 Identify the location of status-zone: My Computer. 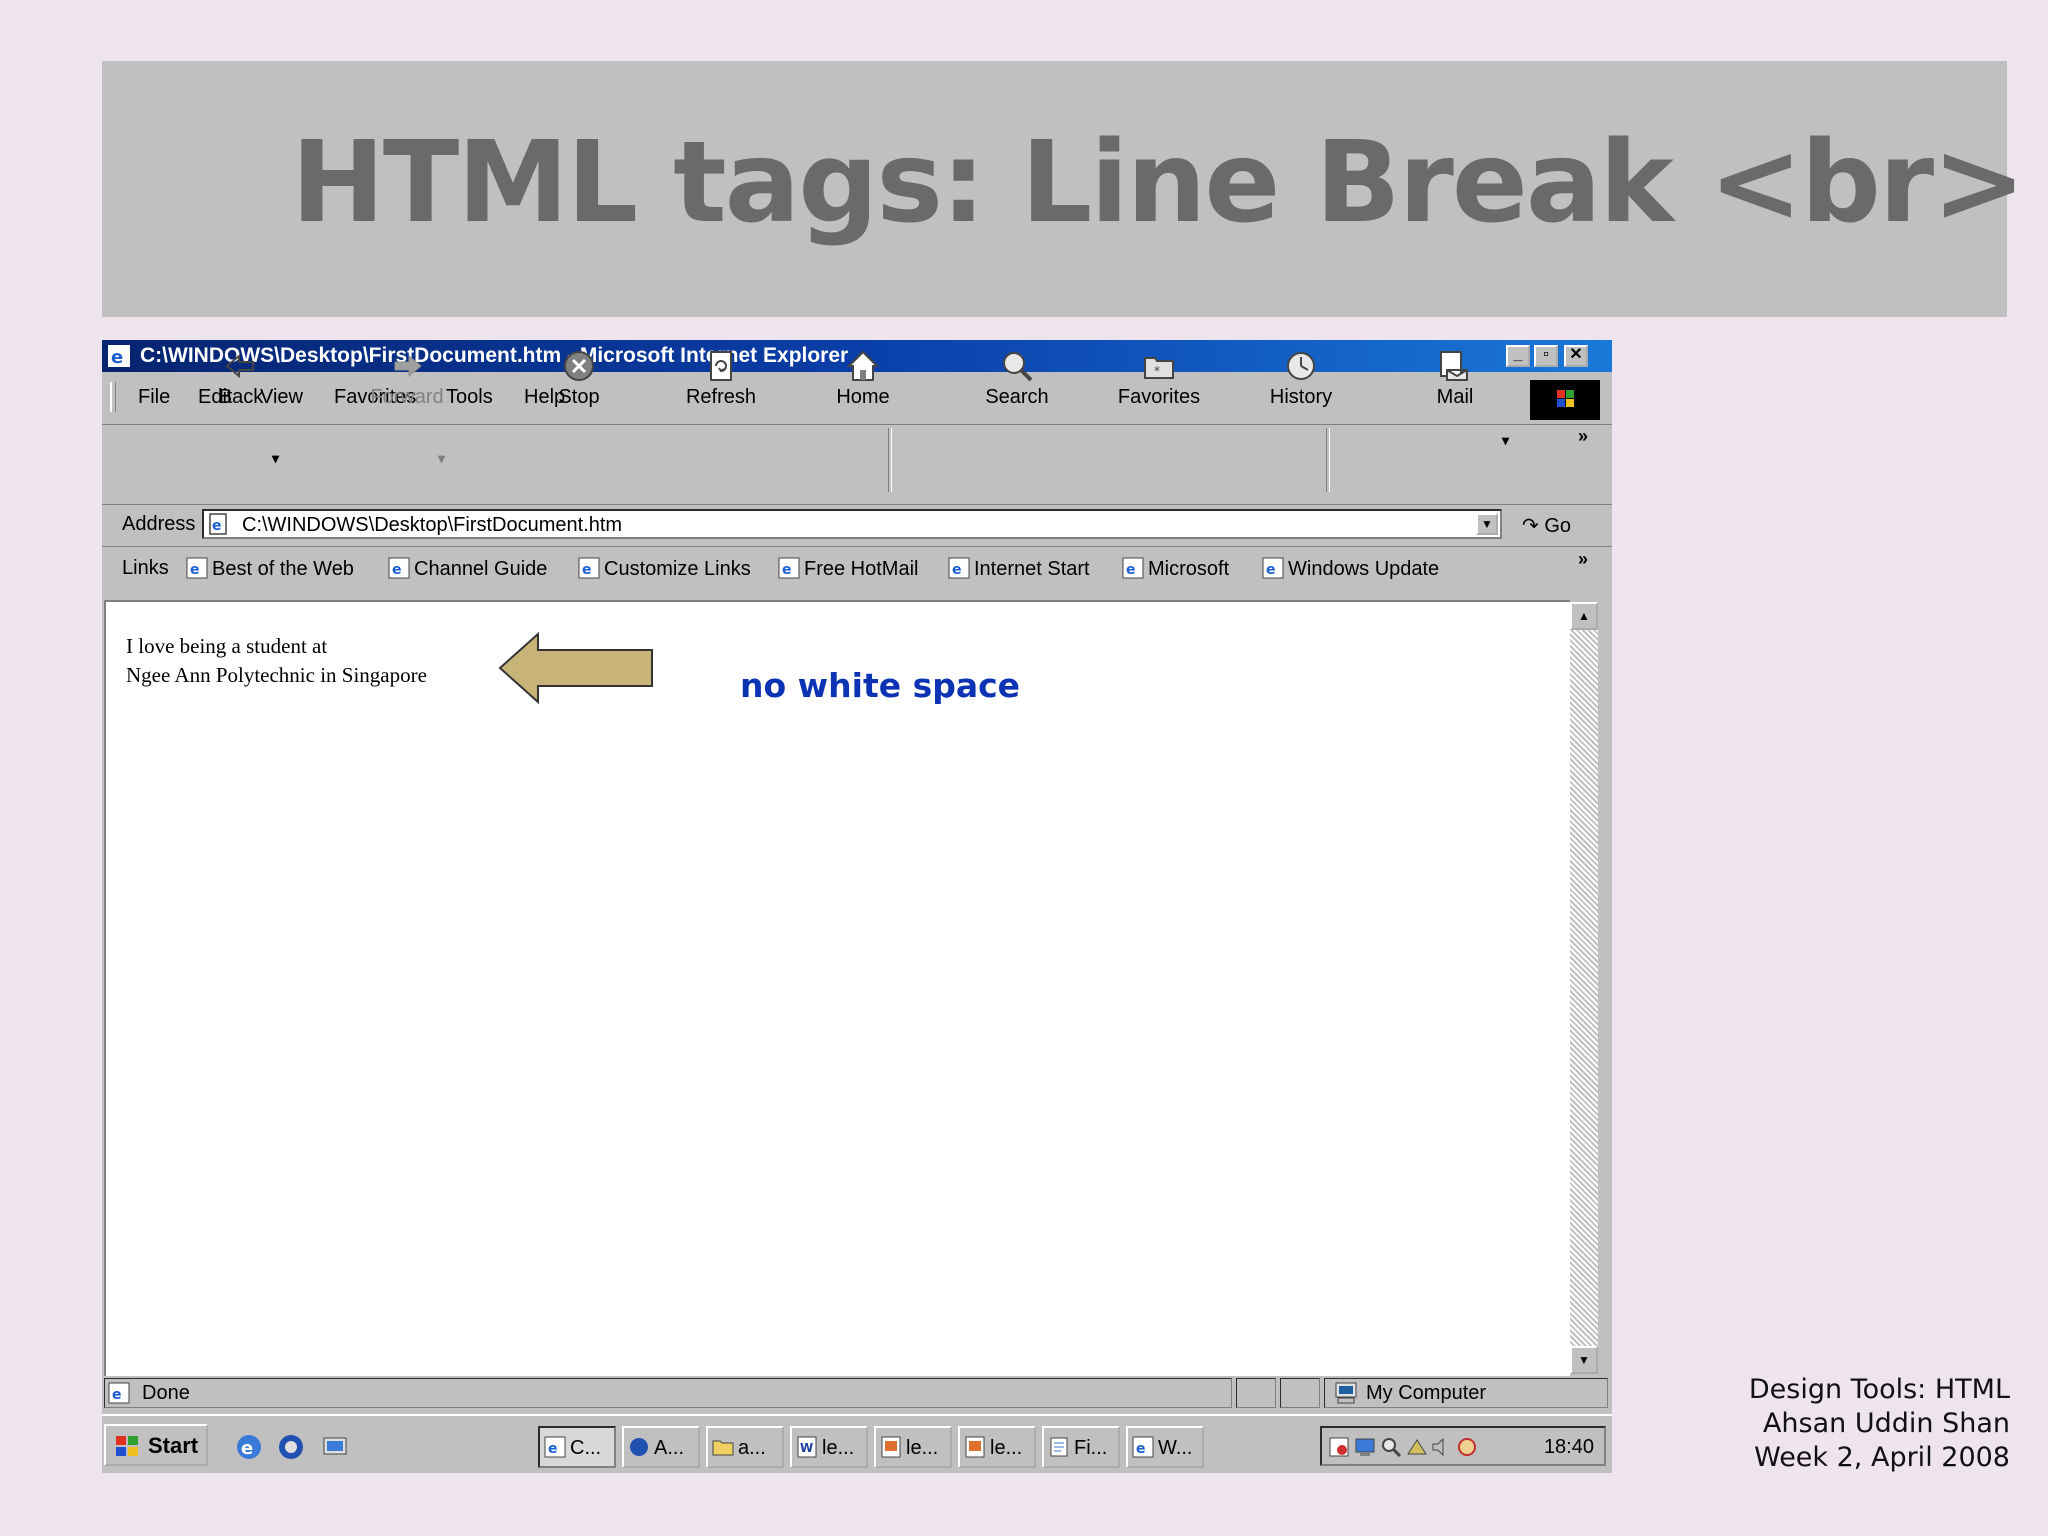
(1426, 1393).